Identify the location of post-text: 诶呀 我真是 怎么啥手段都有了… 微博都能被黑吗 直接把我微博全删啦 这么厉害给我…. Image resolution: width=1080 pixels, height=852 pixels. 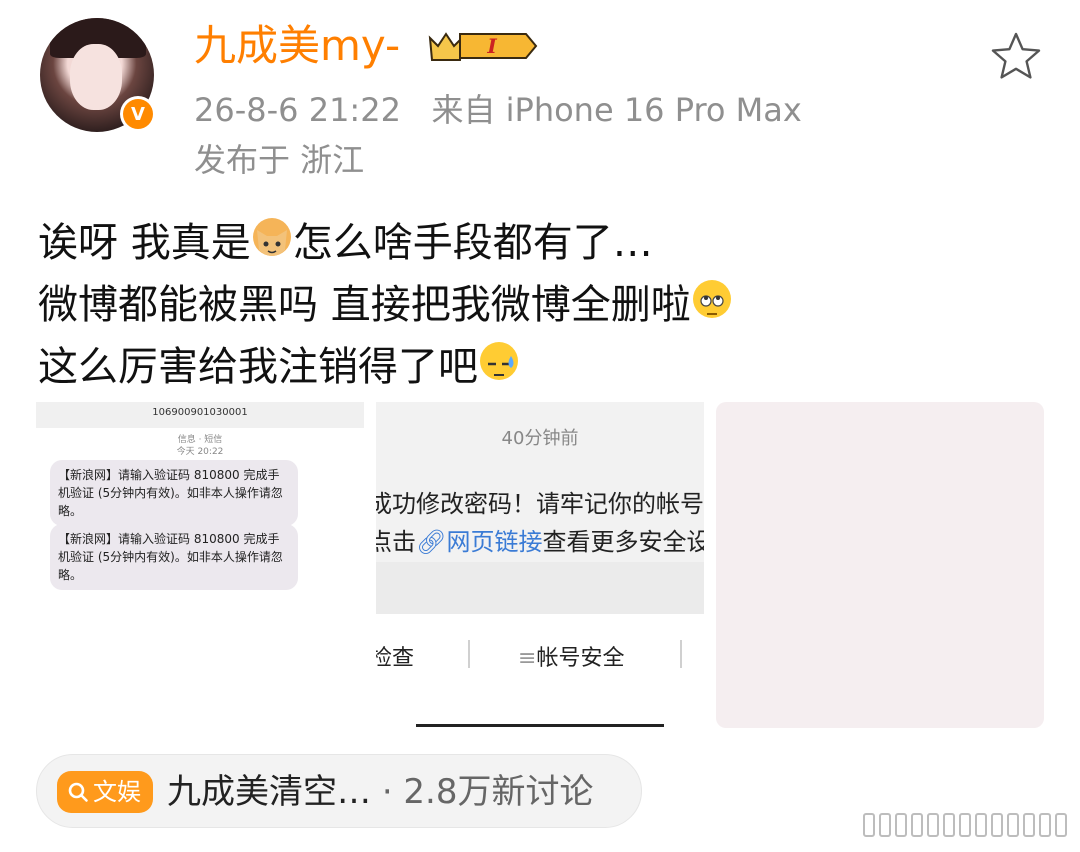
(385, 305).